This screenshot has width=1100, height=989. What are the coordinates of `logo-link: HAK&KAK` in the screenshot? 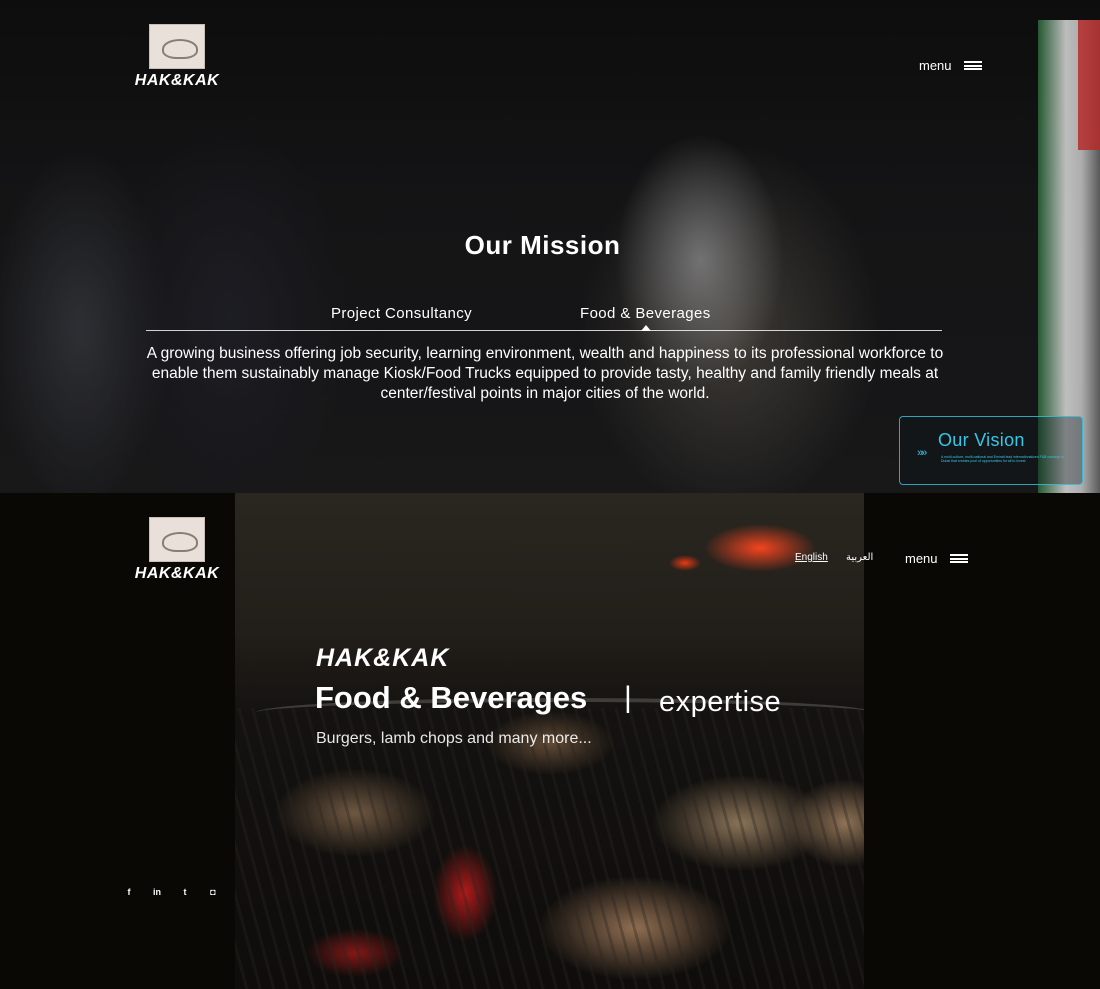 It's located at (177, 57).